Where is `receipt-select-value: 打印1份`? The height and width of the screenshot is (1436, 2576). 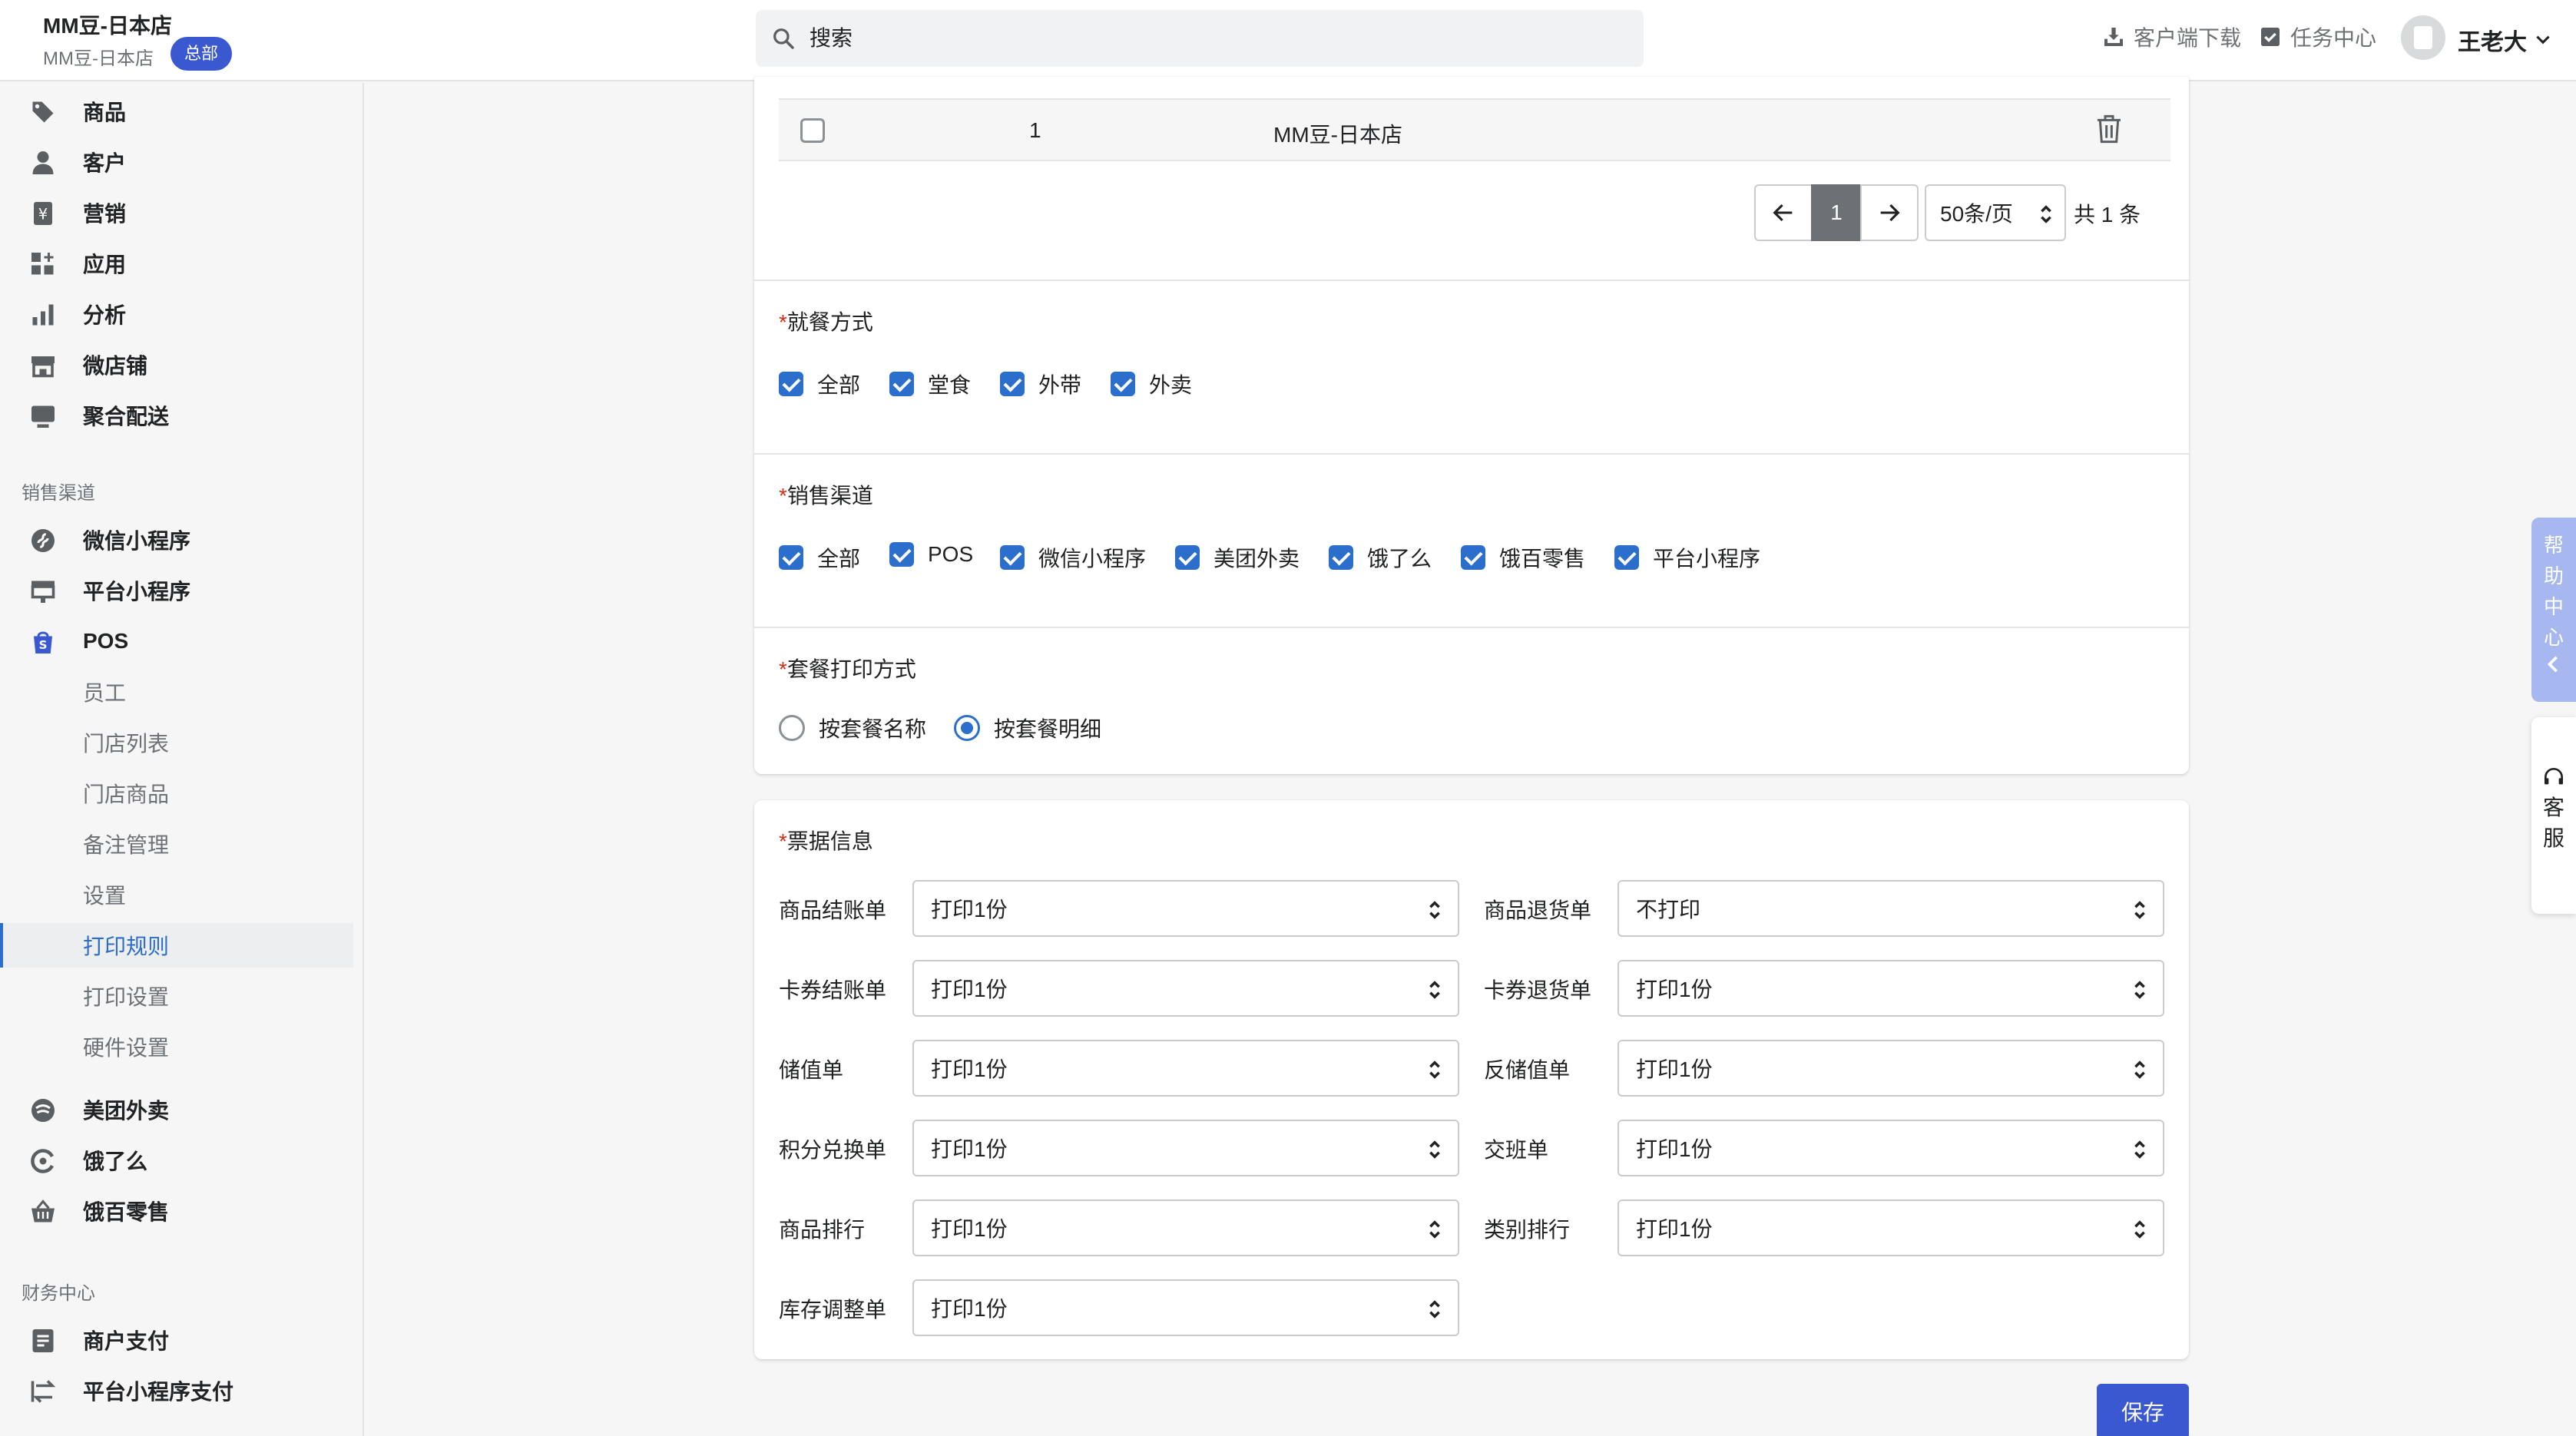 receipt-select-value: 打印1份 is located at coordinates (1674, 1069).